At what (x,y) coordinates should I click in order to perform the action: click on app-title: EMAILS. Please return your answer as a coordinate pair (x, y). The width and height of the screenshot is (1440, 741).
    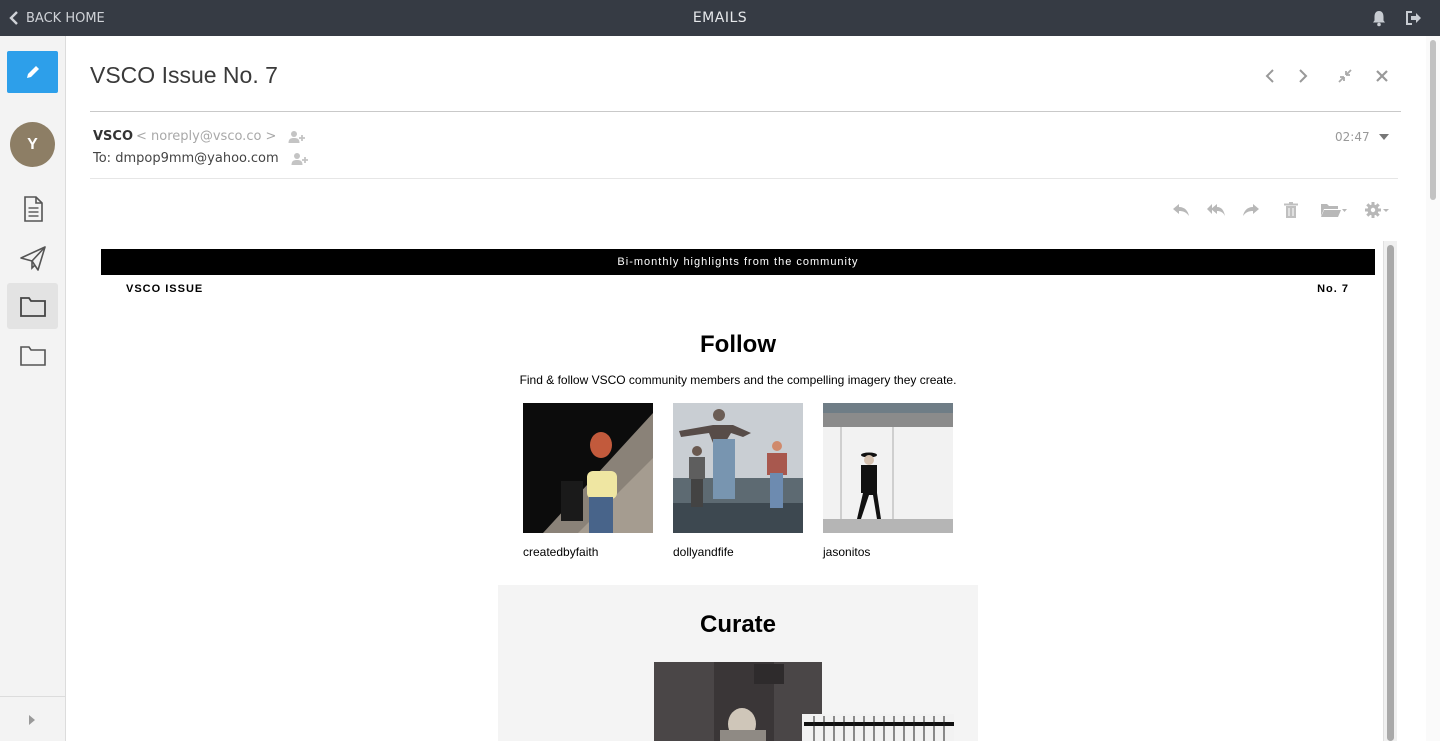
    Looking at the image, I should click on (720, 18).